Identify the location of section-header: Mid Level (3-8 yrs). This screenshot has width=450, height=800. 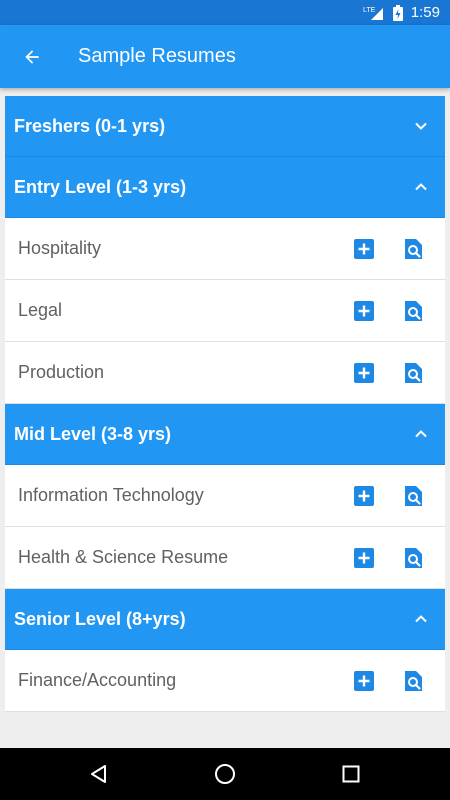
(225, 434).